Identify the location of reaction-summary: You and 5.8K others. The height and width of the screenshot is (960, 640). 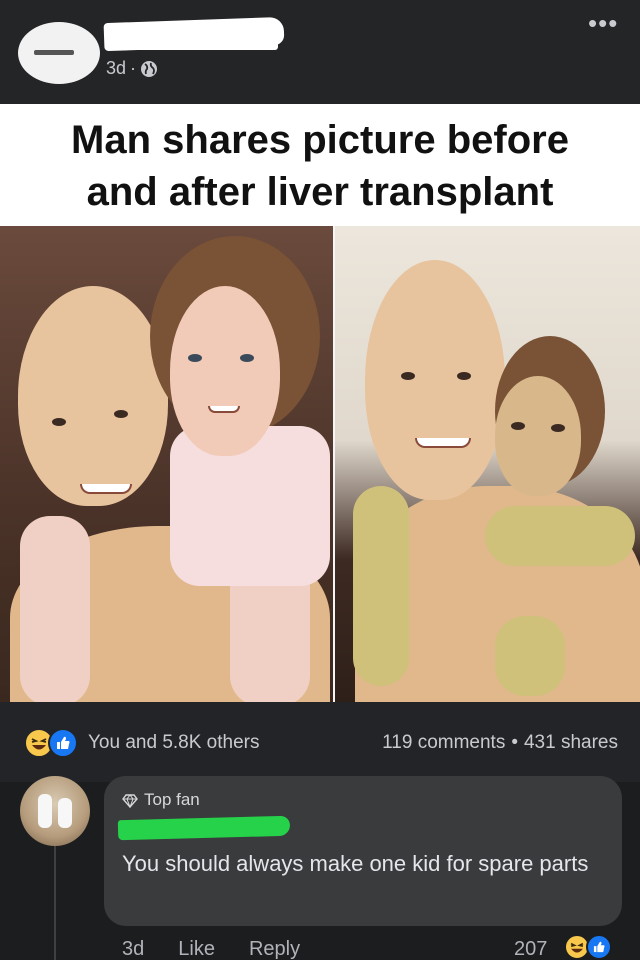
(174, 743).